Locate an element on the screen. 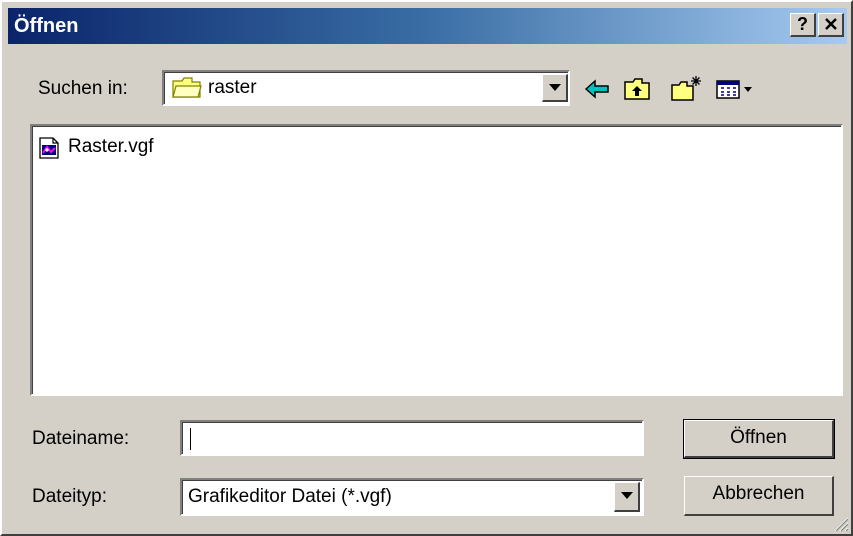  help-button: ? is located at coordinates (803, 25).